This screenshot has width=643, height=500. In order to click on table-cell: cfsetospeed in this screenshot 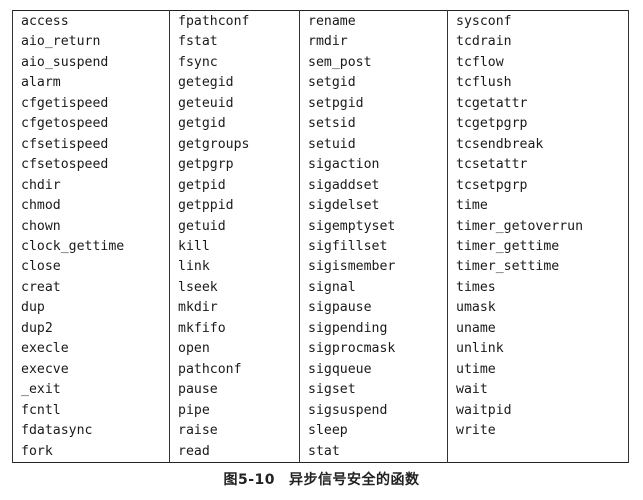, I will do `click(91, 165)`.